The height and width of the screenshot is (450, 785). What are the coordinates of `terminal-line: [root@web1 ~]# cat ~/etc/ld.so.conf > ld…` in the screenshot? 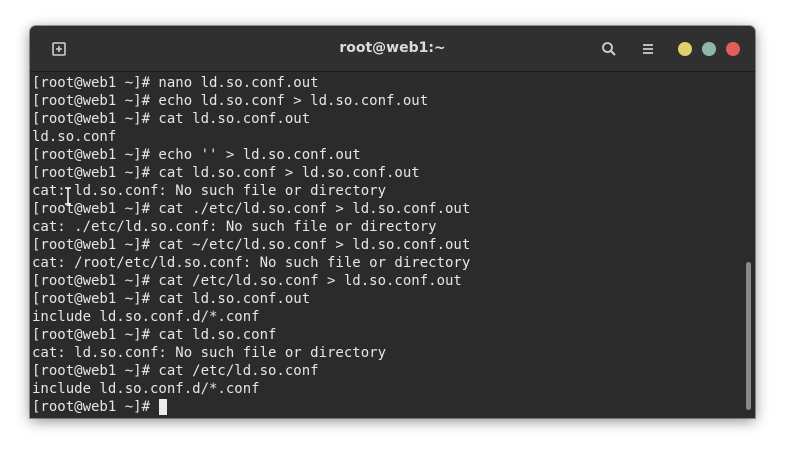 It's located at (251, 245).